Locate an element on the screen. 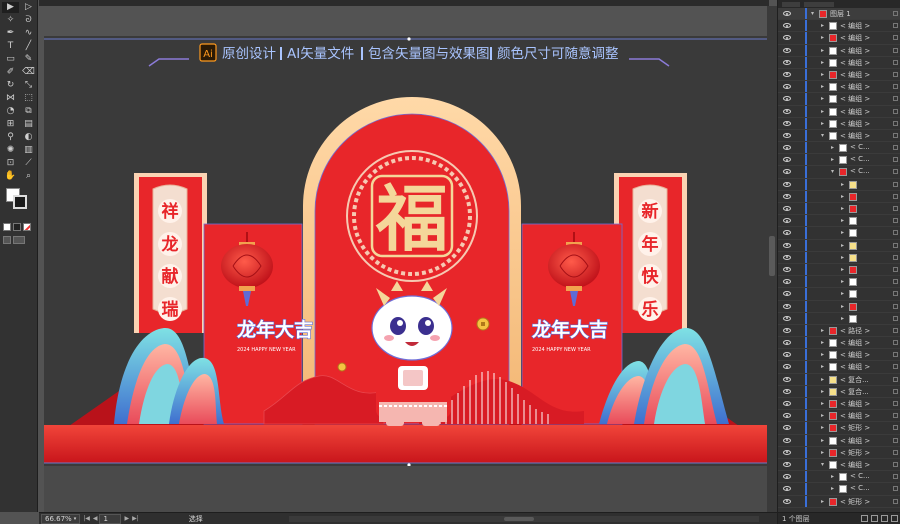  screen-mode-icon is located at coordinates (19, 240).